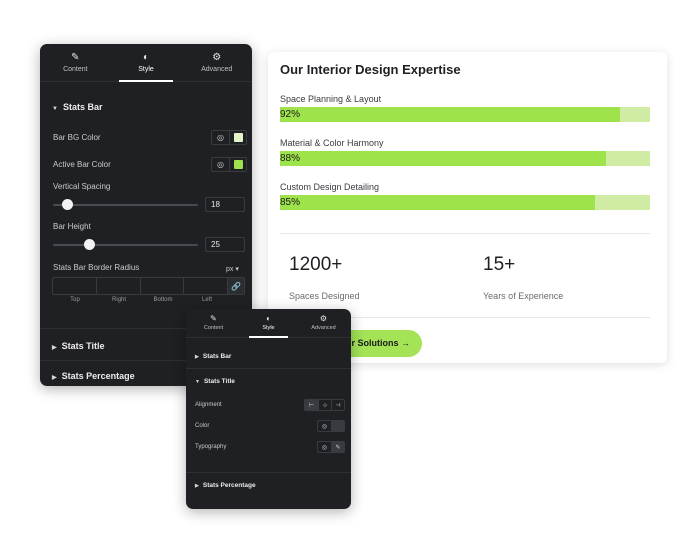  Describe the element at coordinates (96, 267) in the screenshot. I see `border-radius-label: Stats Bar Border Radius` at that location.